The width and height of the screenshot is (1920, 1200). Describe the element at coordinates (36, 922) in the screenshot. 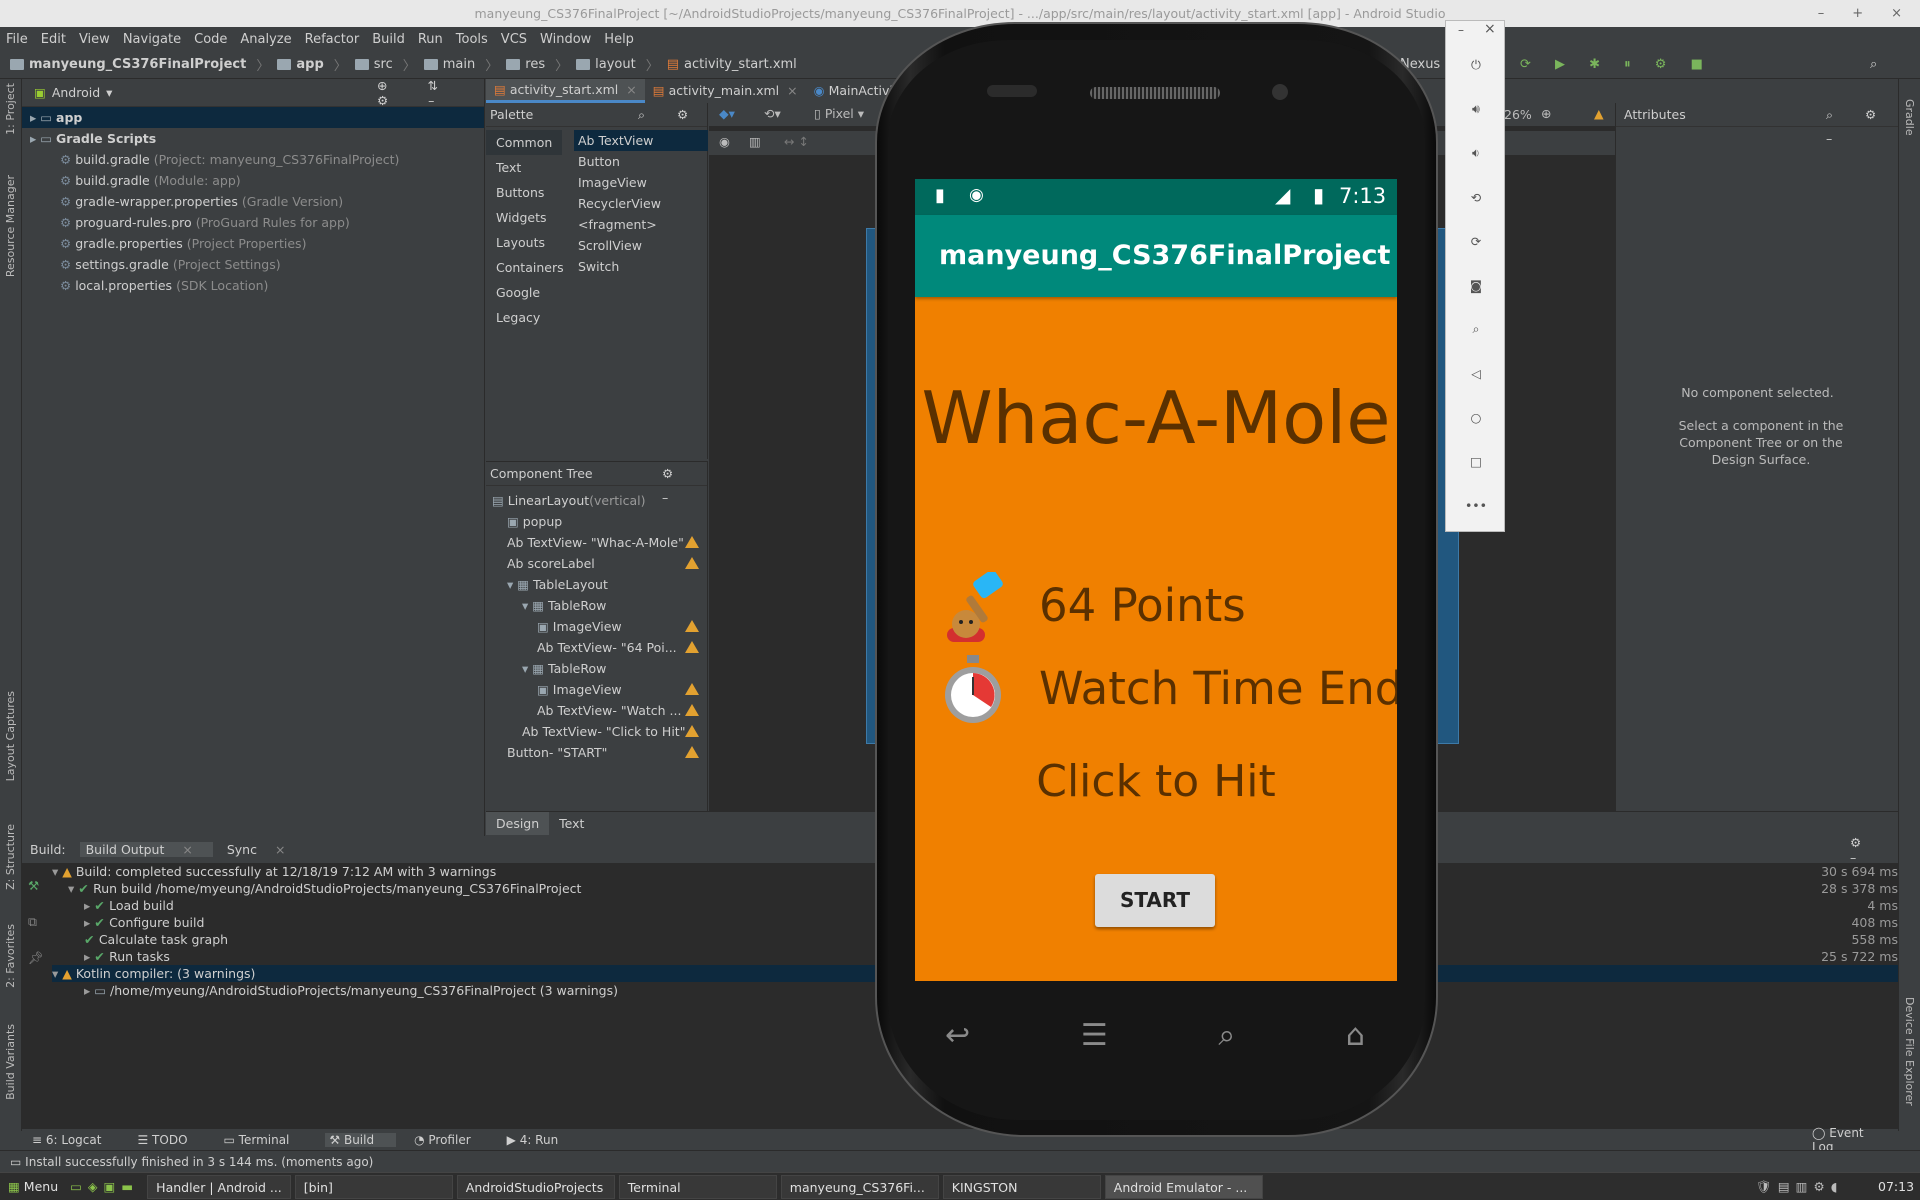

I see `toggle-view-icon: ⧉` at that location.